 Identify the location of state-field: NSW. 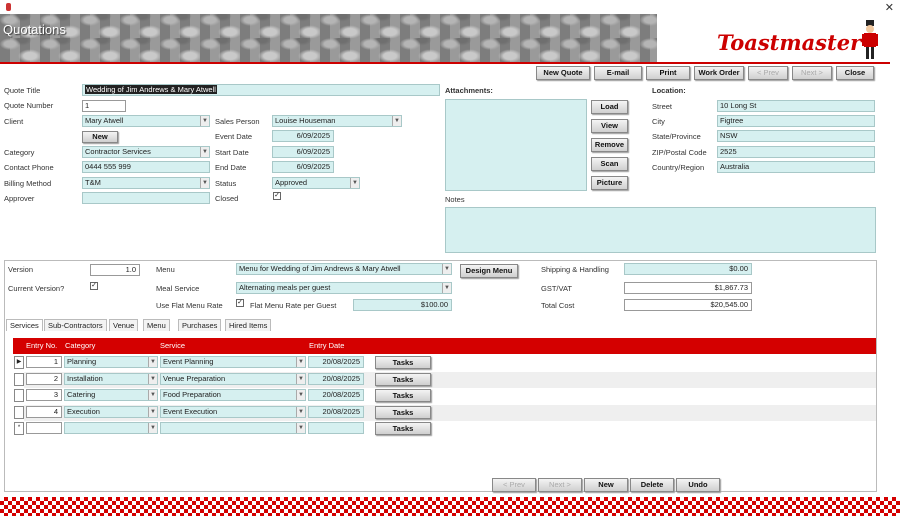
(796, 136).